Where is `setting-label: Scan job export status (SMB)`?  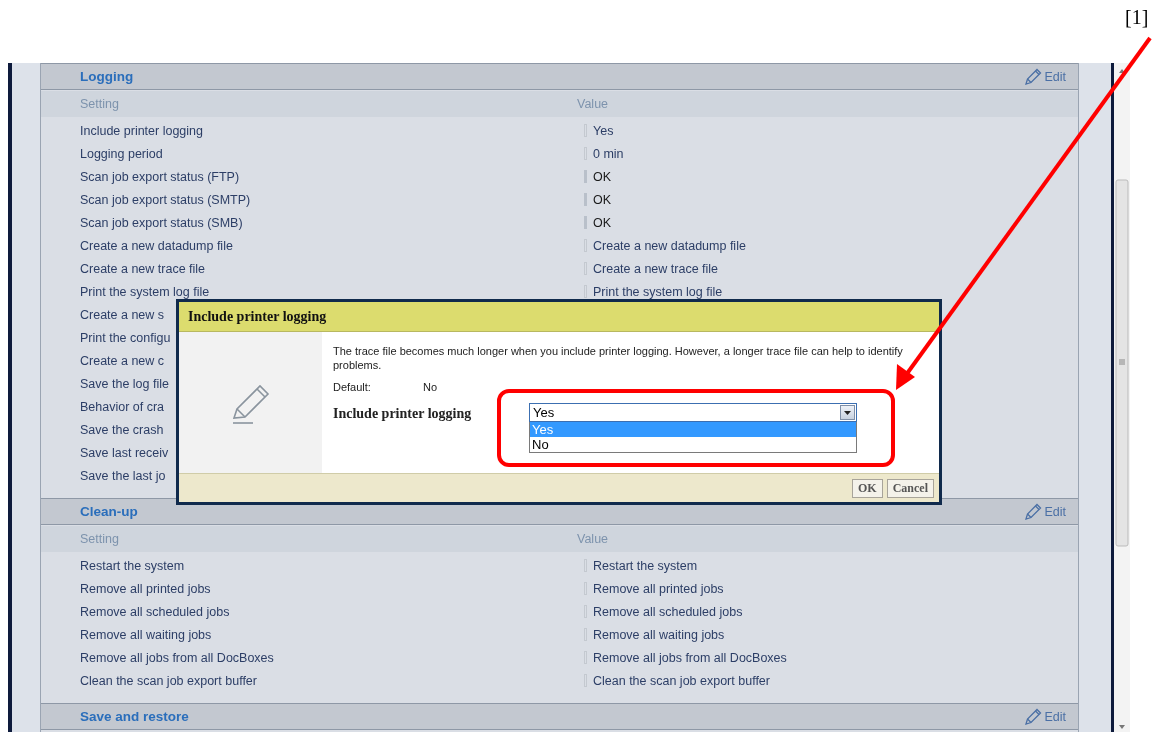 setting-label: Scan job export status (SMB) is located at coordinates (161, 222).